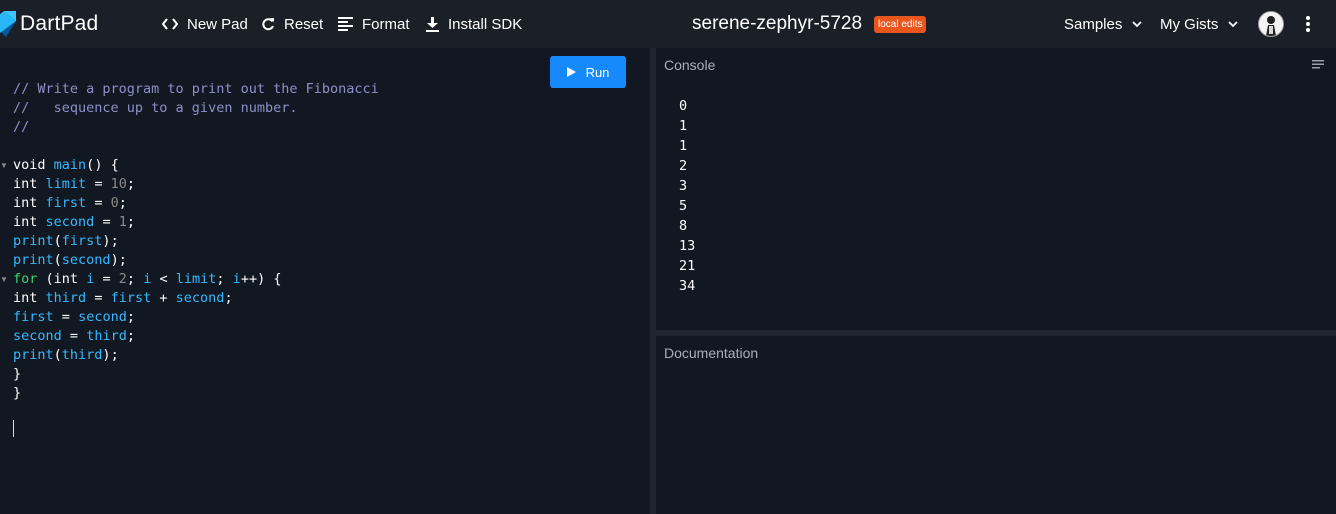 Image resolution: width=1336 pixels, height=514 pixels. Describe the element at coordinates (485, 24) in the screenshot. I see `install-sdk-label: Install SDK` at that location.